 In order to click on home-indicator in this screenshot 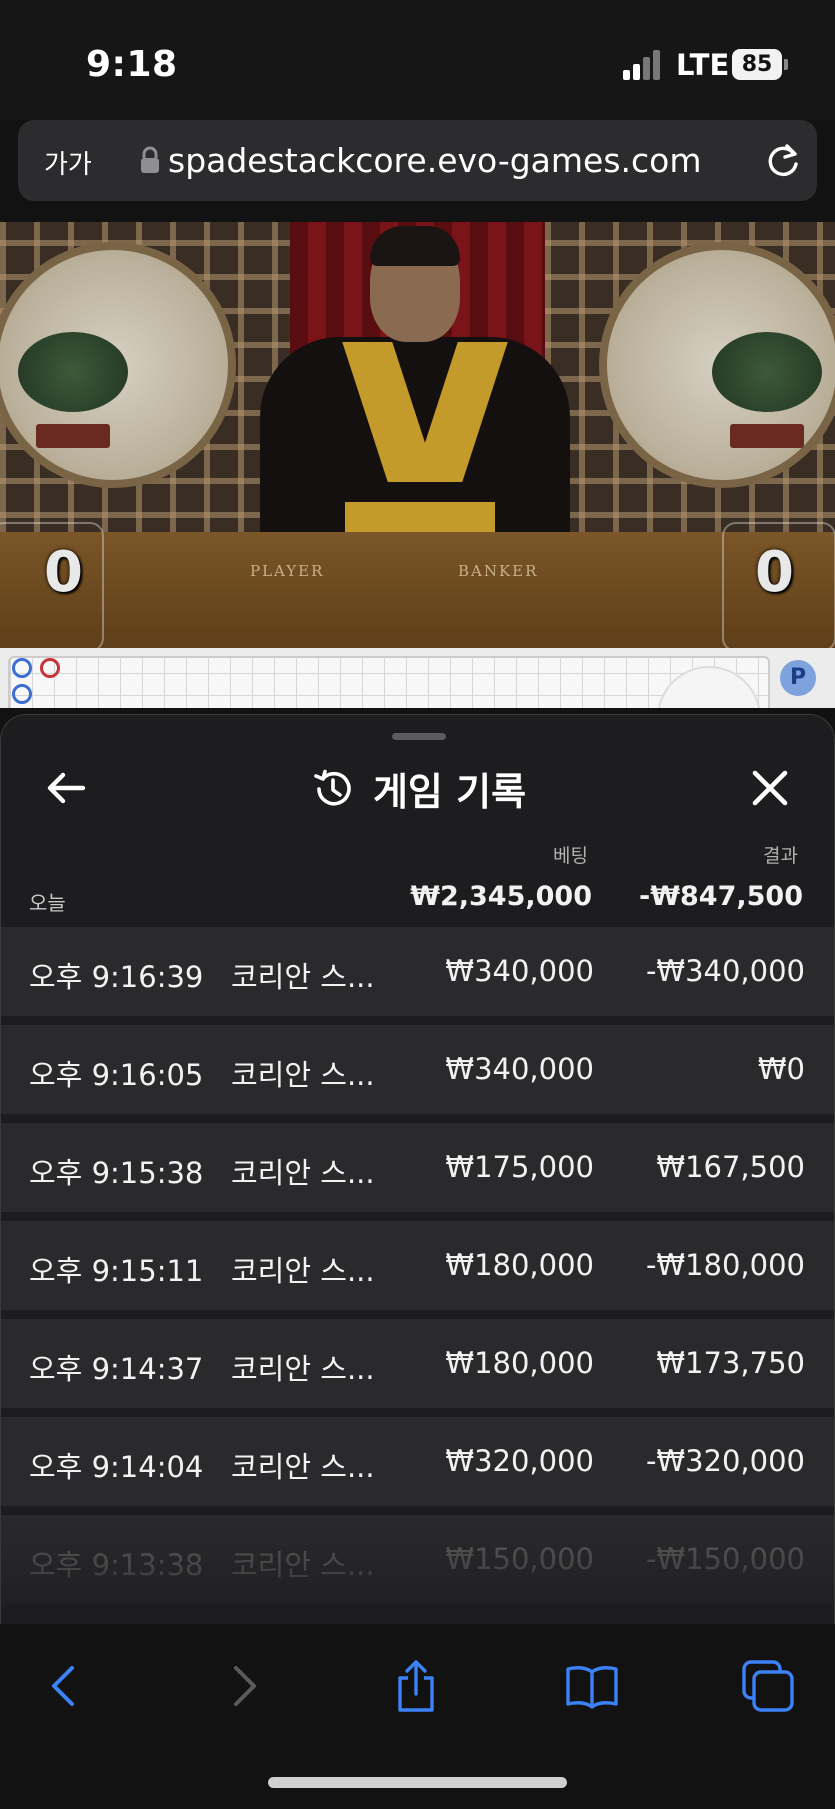, I will do `click(417, 1782)`.